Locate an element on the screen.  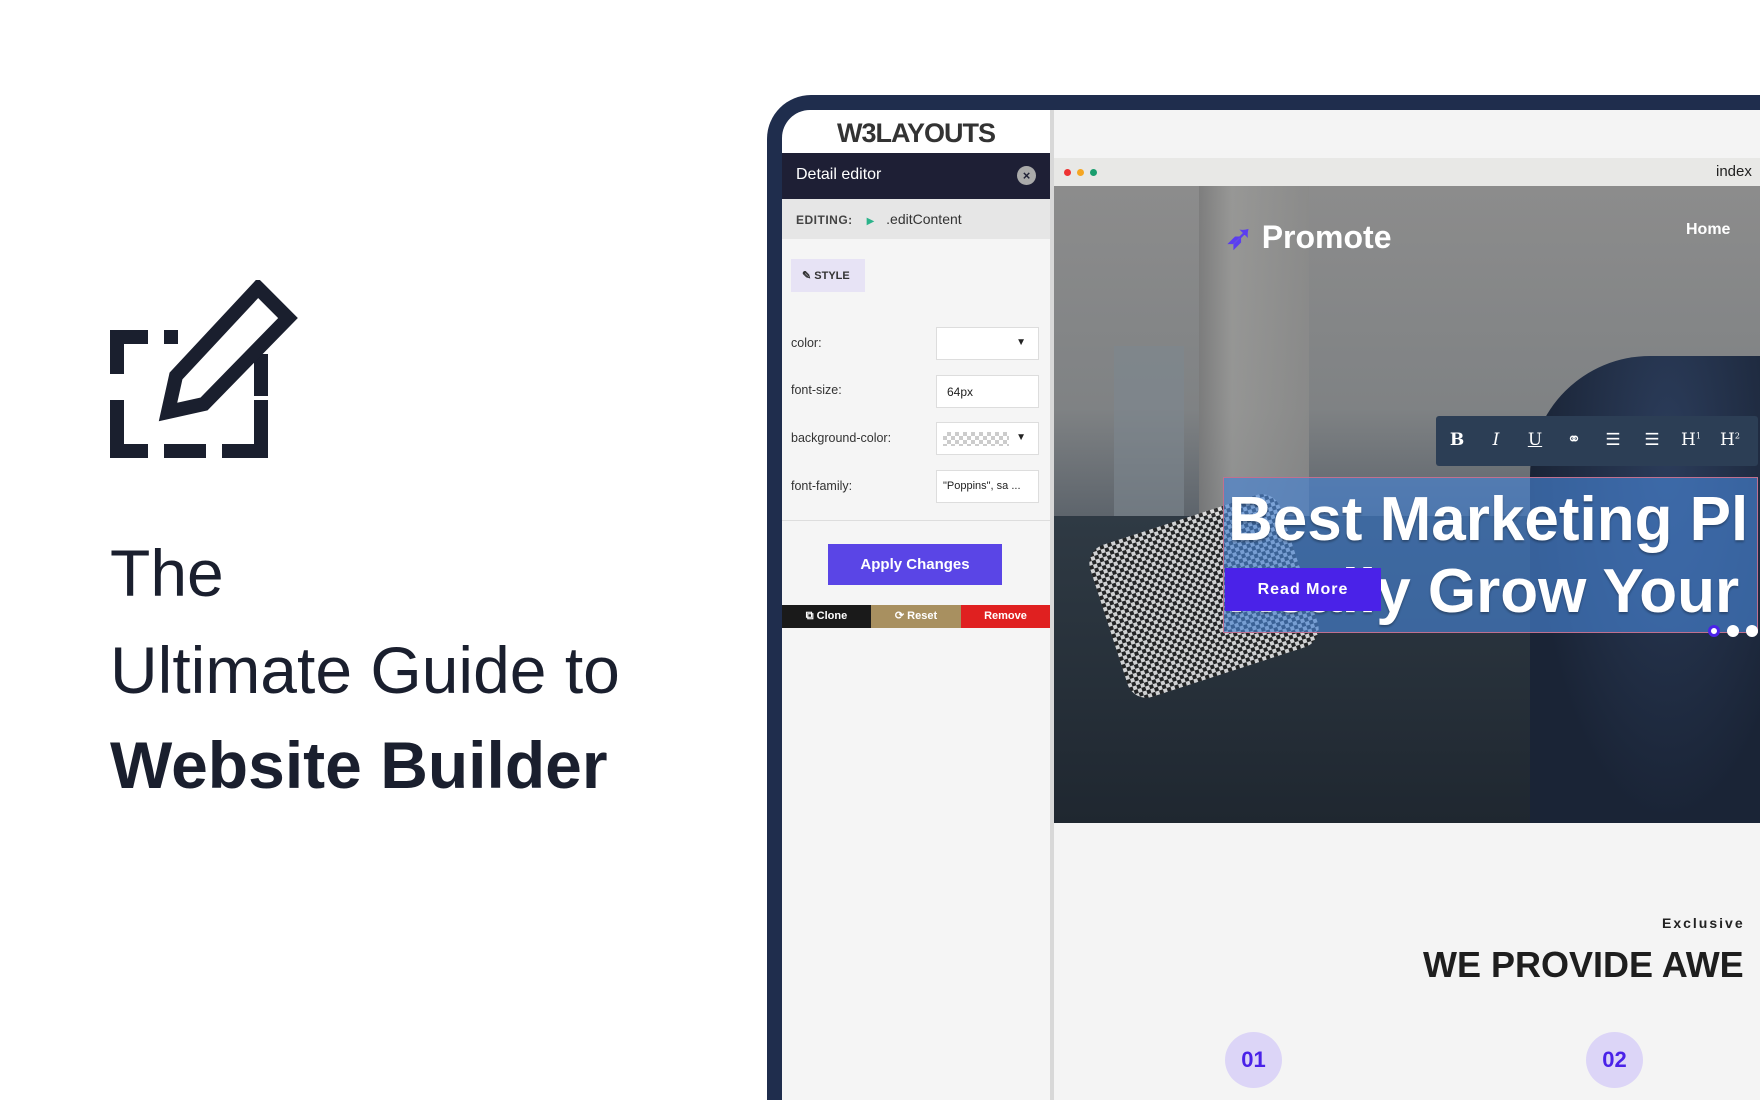
clone-button: ⧉ Clone is located at coordinates (826, 616).